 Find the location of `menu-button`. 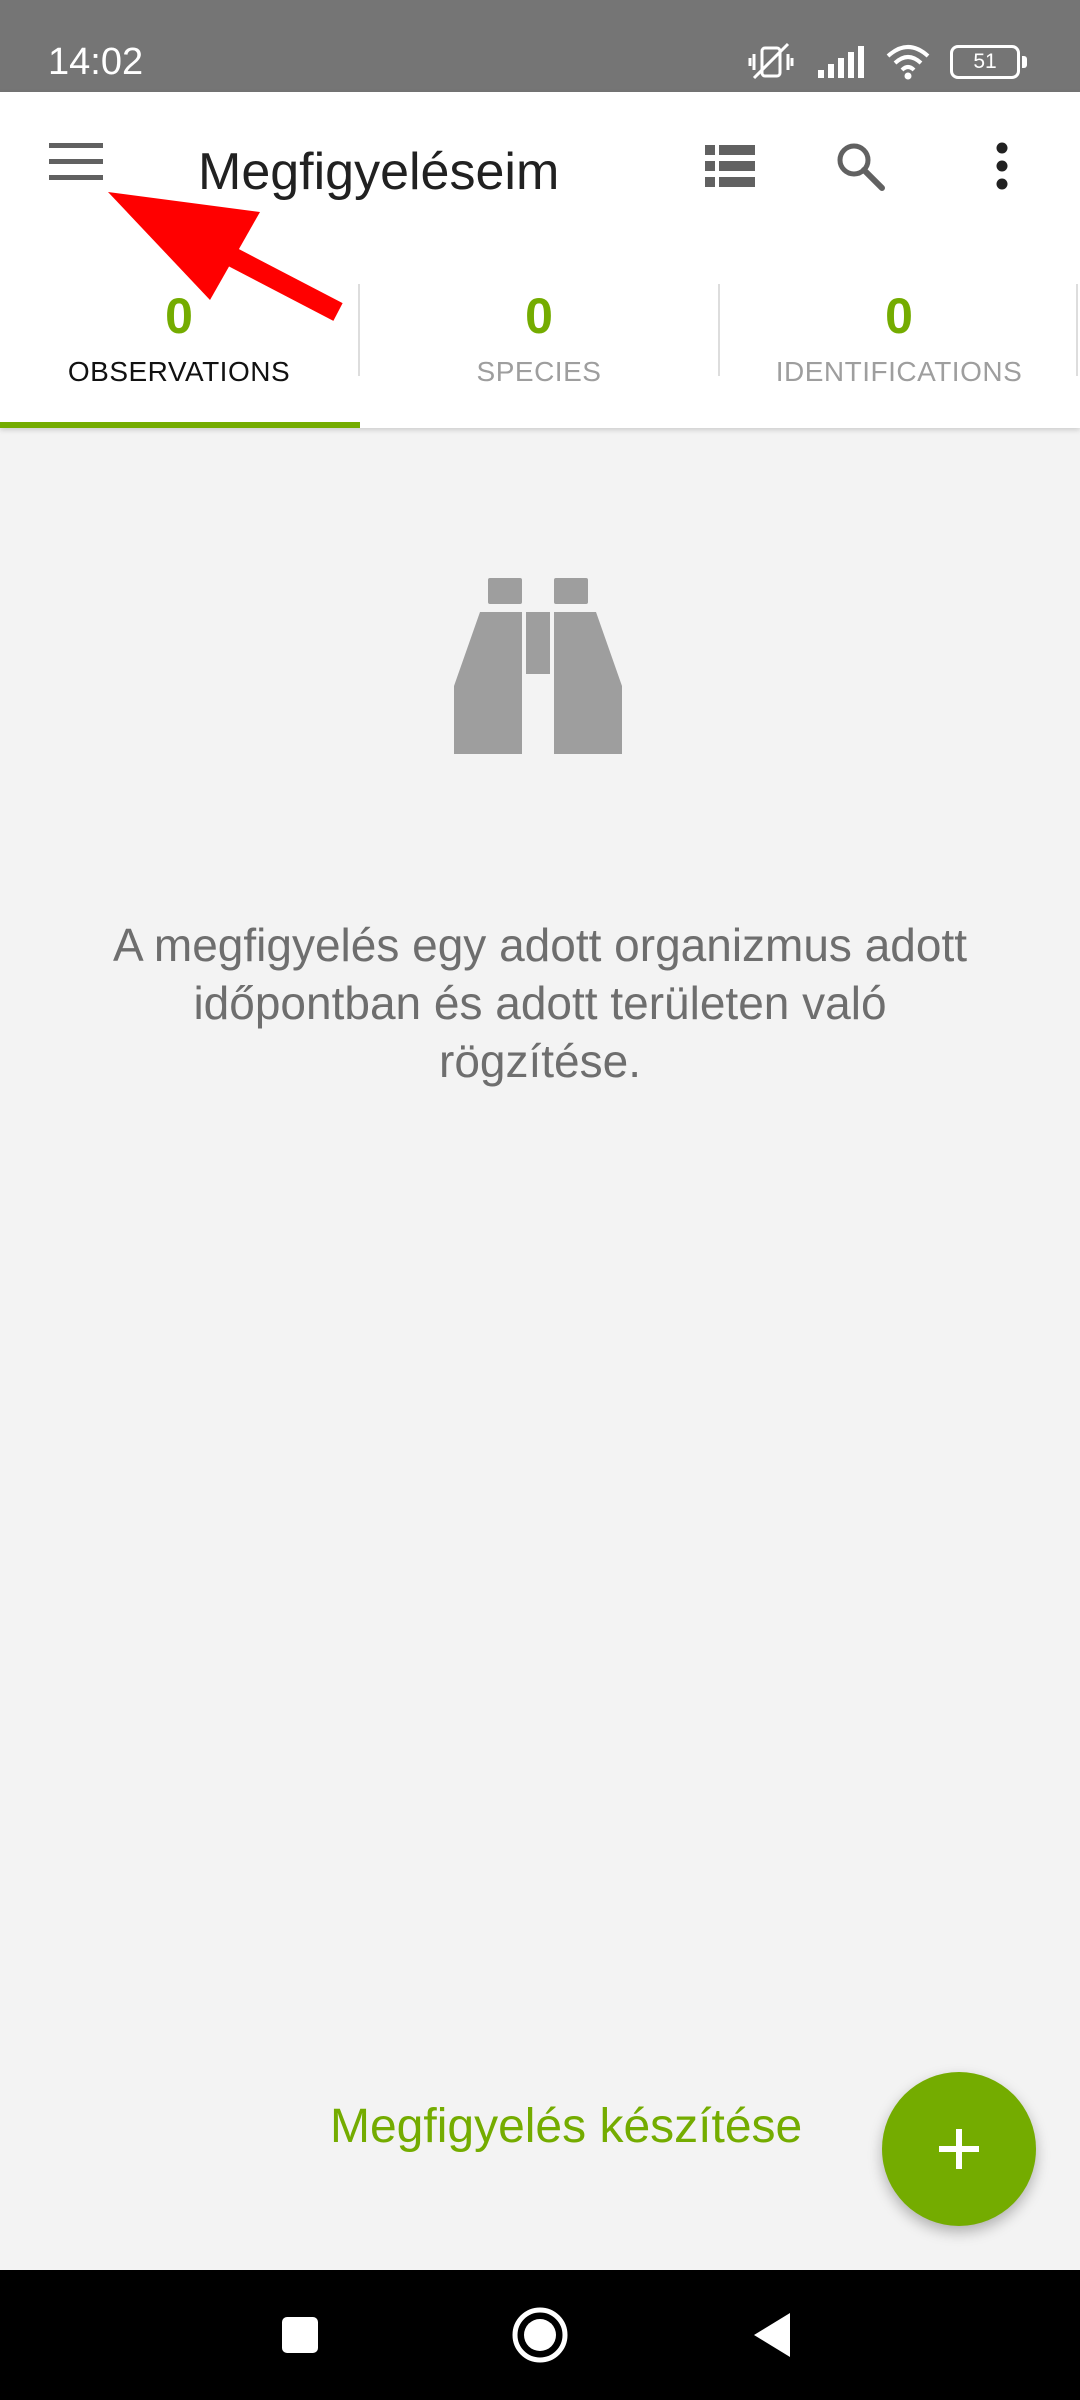

menu-button is located at coordinates (76, 162).